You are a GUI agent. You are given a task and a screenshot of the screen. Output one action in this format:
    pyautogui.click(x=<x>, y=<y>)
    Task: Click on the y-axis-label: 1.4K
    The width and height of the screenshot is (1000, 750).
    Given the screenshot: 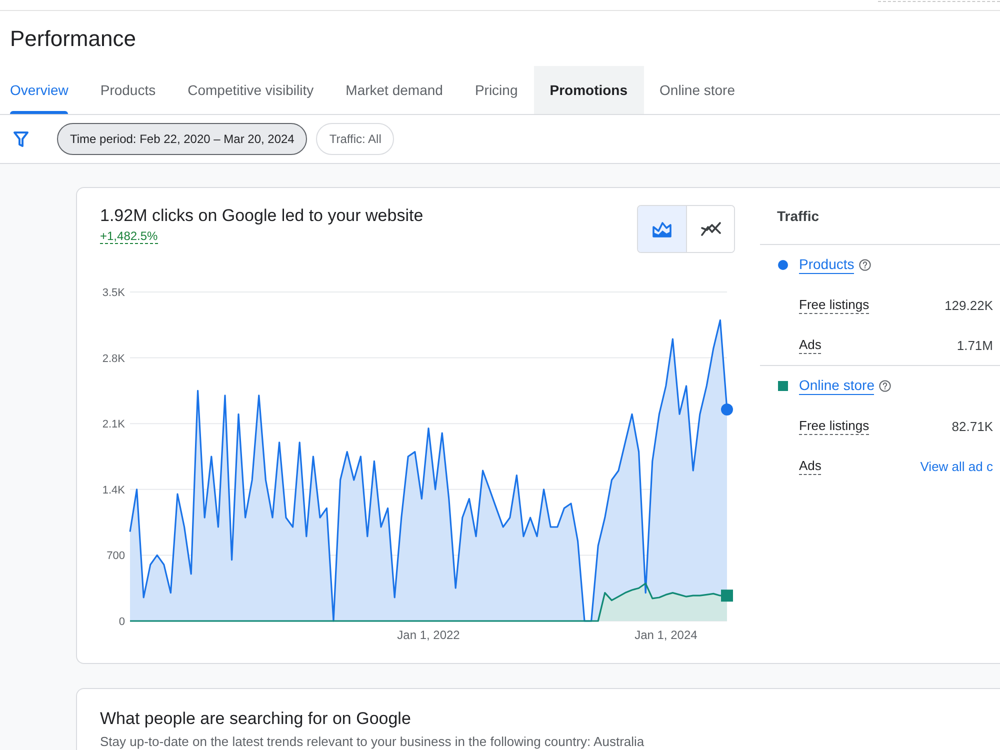 What is the action you would take?
    pyautogui.click(x=113, y=490)
    